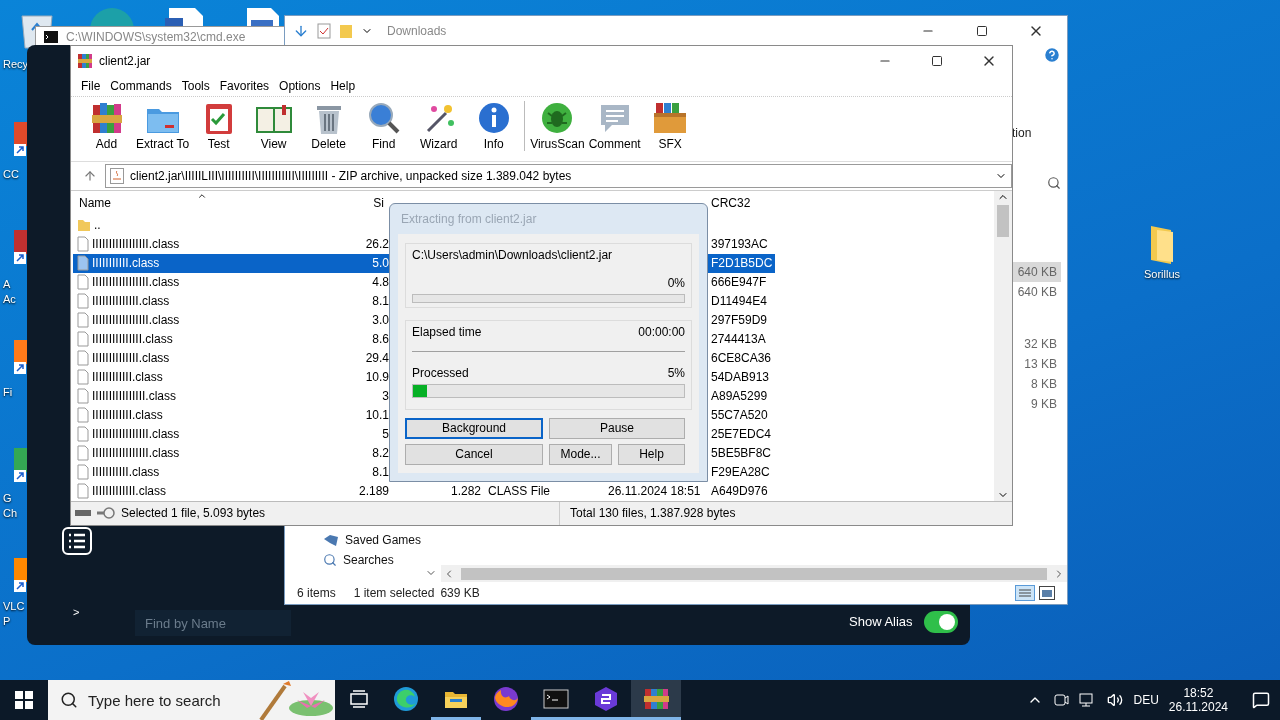 This screenshot has height=720, width=1280. I want to click on toolbar-button: VirusScan, so click(557, 127).